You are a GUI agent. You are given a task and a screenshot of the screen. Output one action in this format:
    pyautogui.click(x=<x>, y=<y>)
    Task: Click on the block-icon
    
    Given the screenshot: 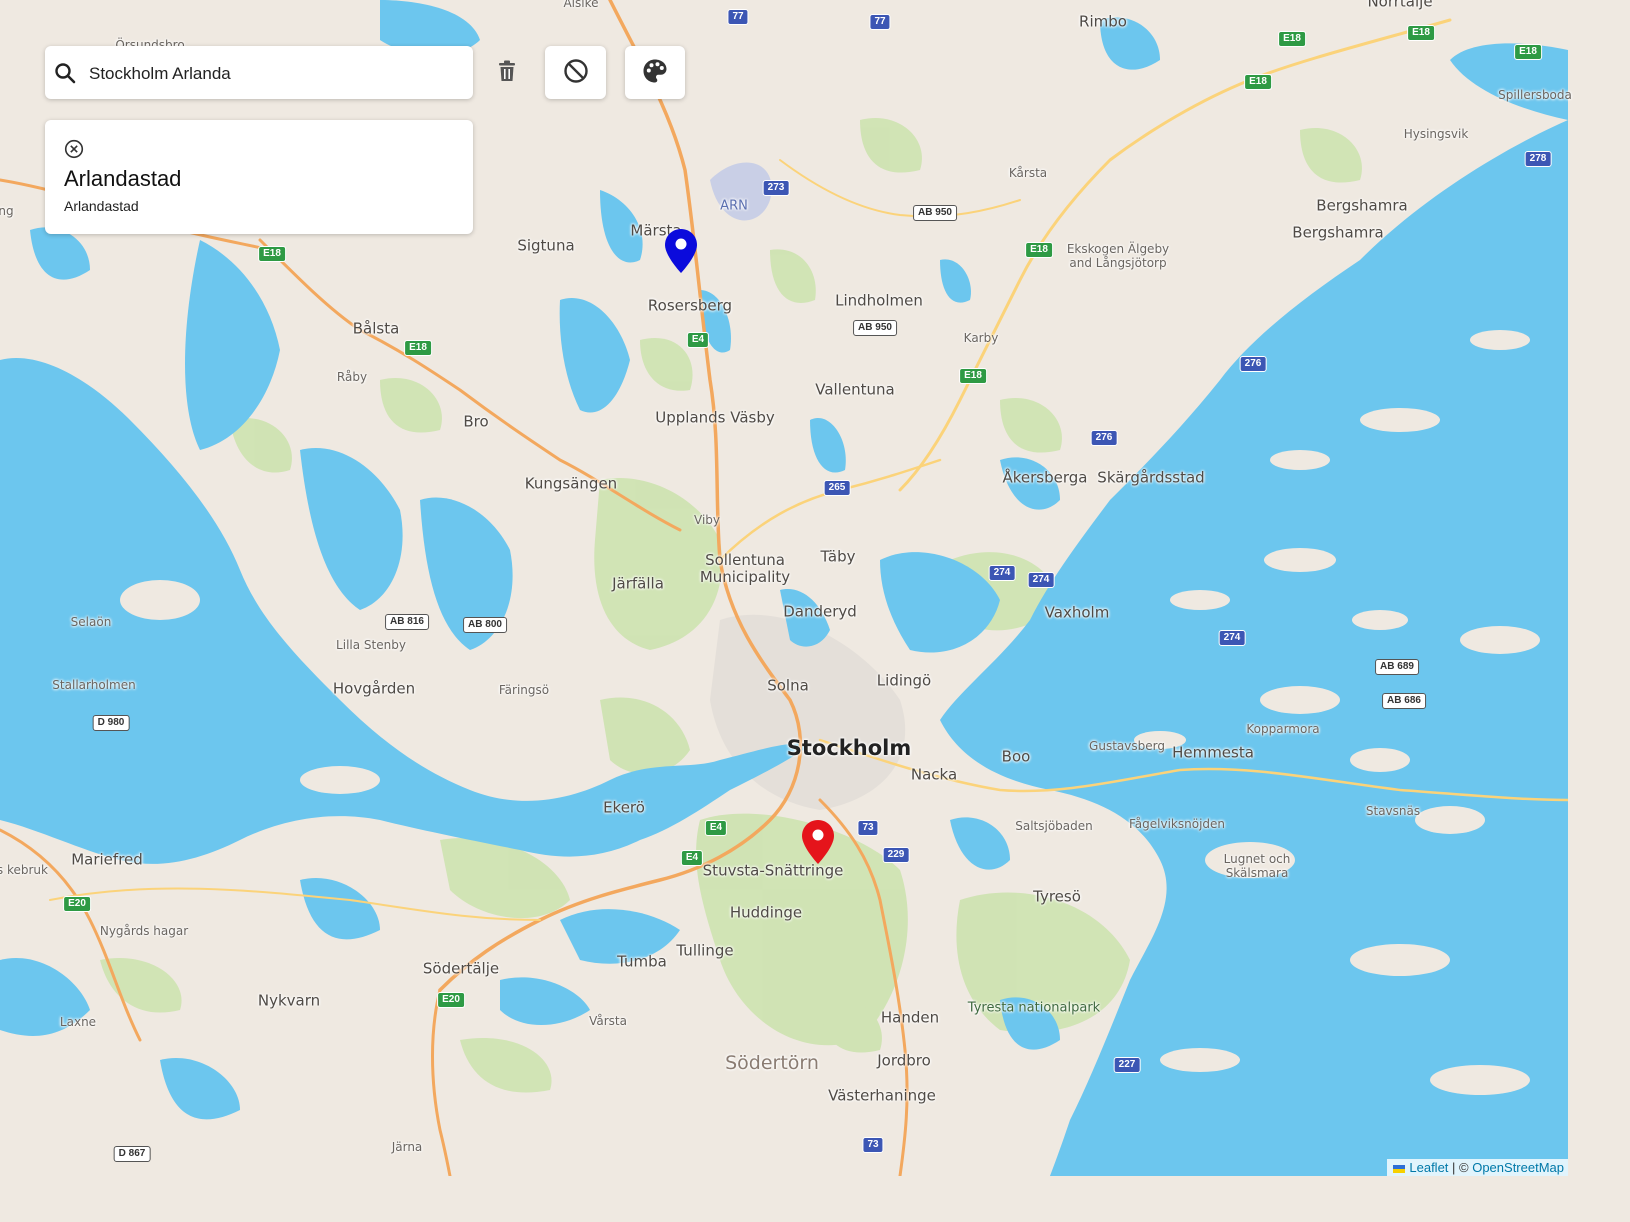 What is the action you would take?
    pyautogui.click(x=576, y=73)
    